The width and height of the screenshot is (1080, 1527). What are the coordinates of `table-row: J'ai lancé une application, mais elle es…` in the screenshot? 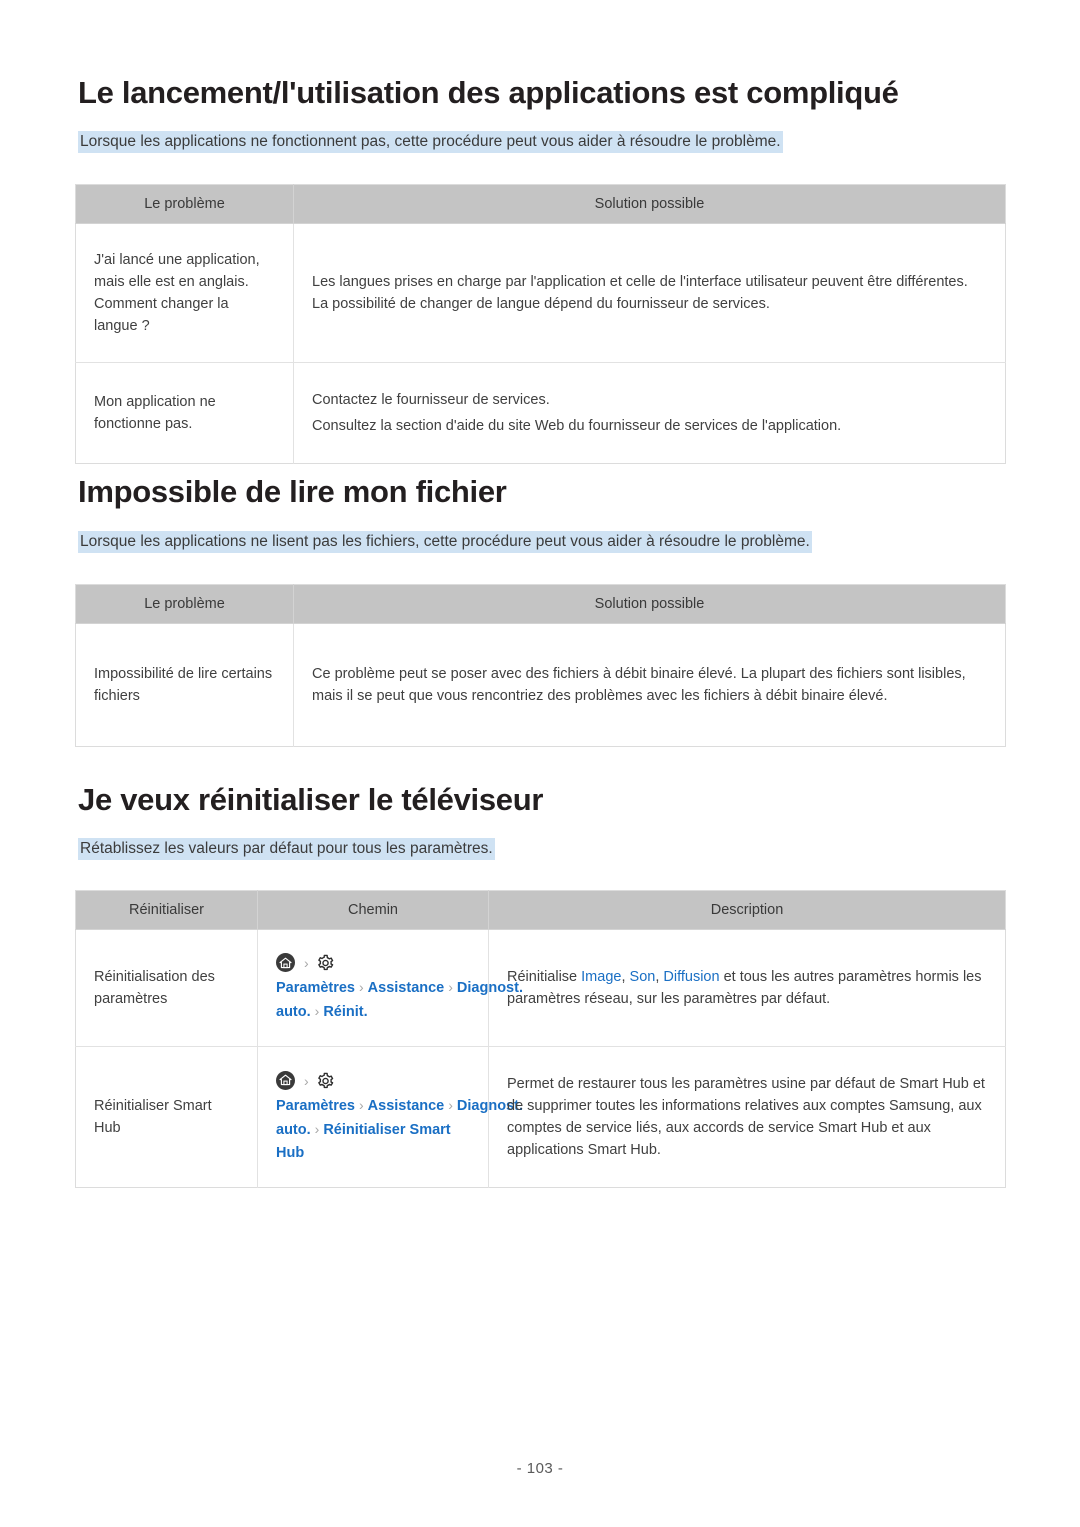 It's located at (540, 293).